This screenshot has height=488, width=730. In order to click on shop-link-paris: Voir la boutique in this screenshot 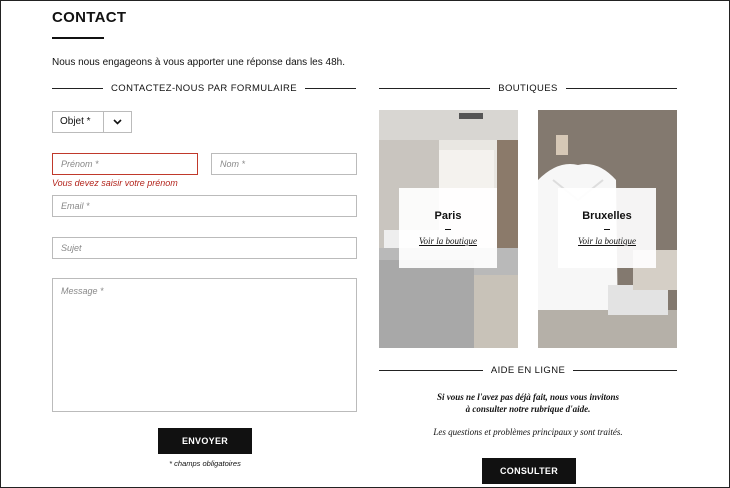, I will do `click(448, 241)`.